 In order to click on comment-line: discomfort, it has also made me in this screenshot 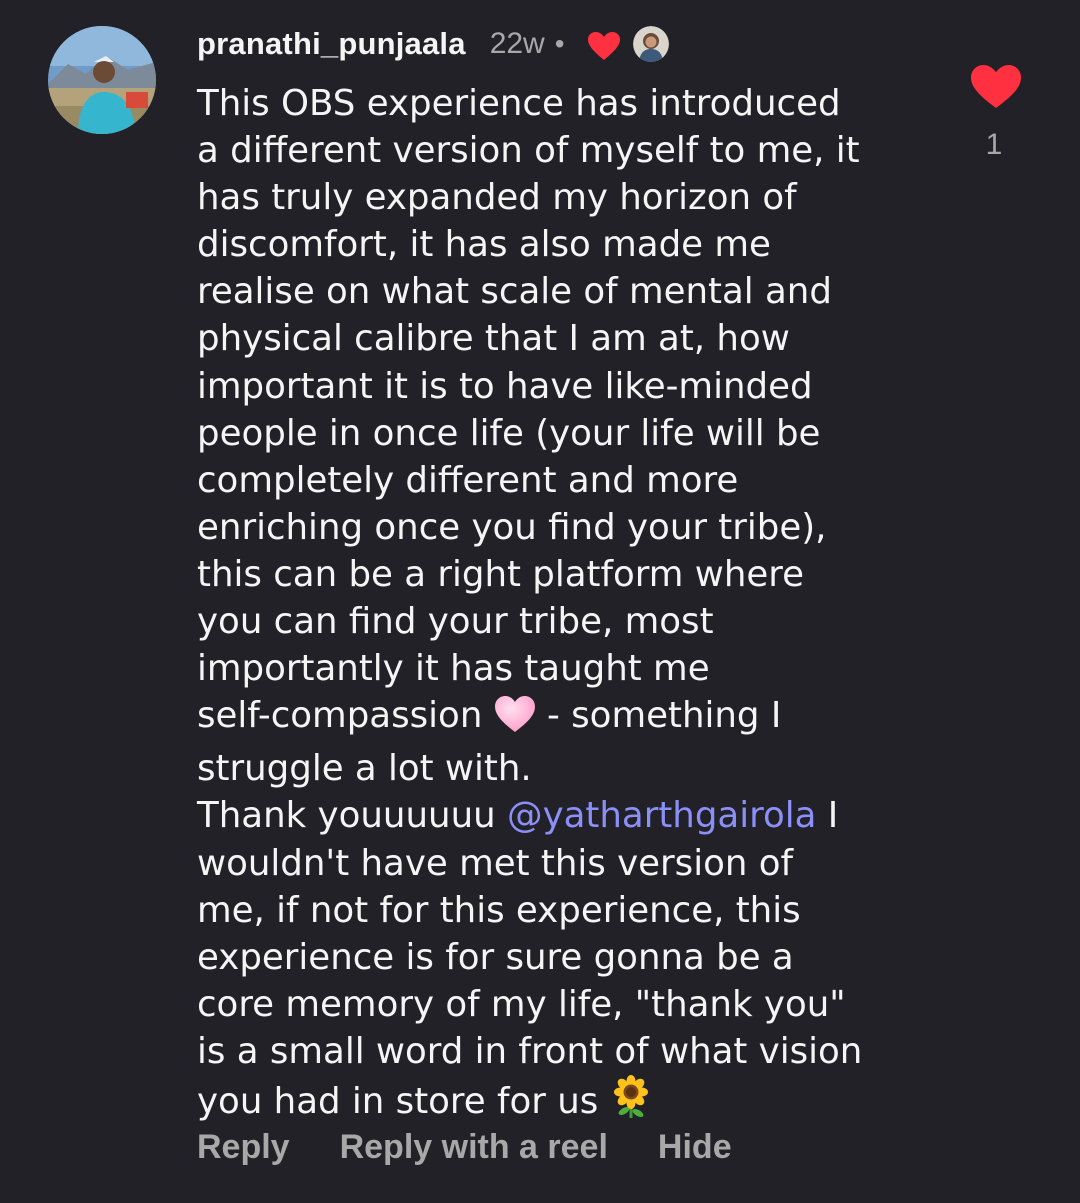, I will do `click(484, 245)`.